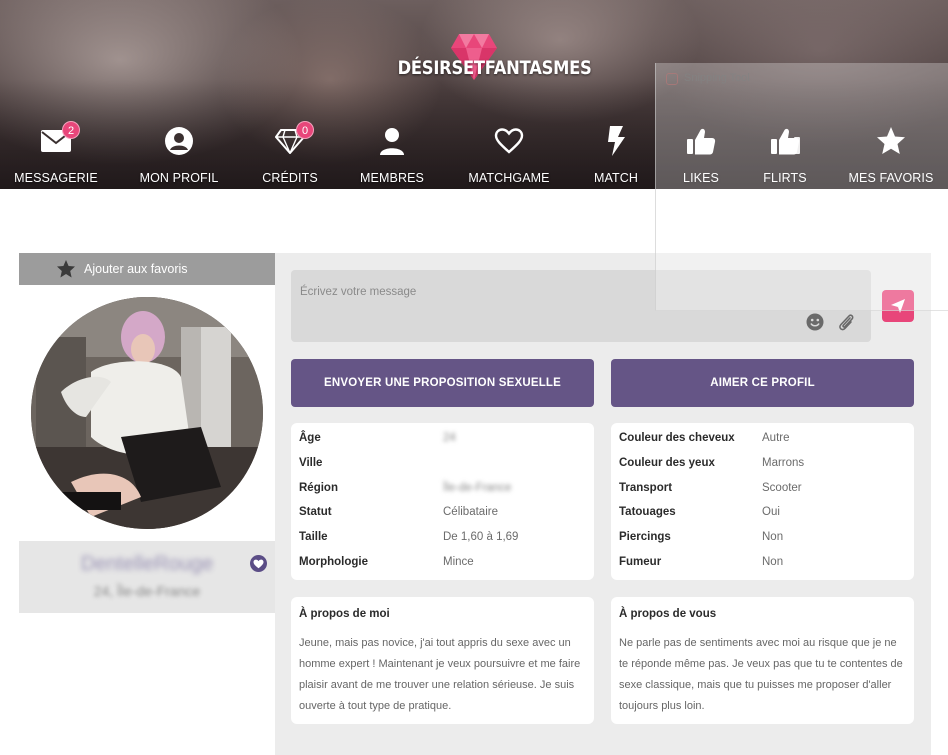 This screenshot has height=755, width=948. I want to click on nav-label: MESSAGERIE, so click(56, 178).